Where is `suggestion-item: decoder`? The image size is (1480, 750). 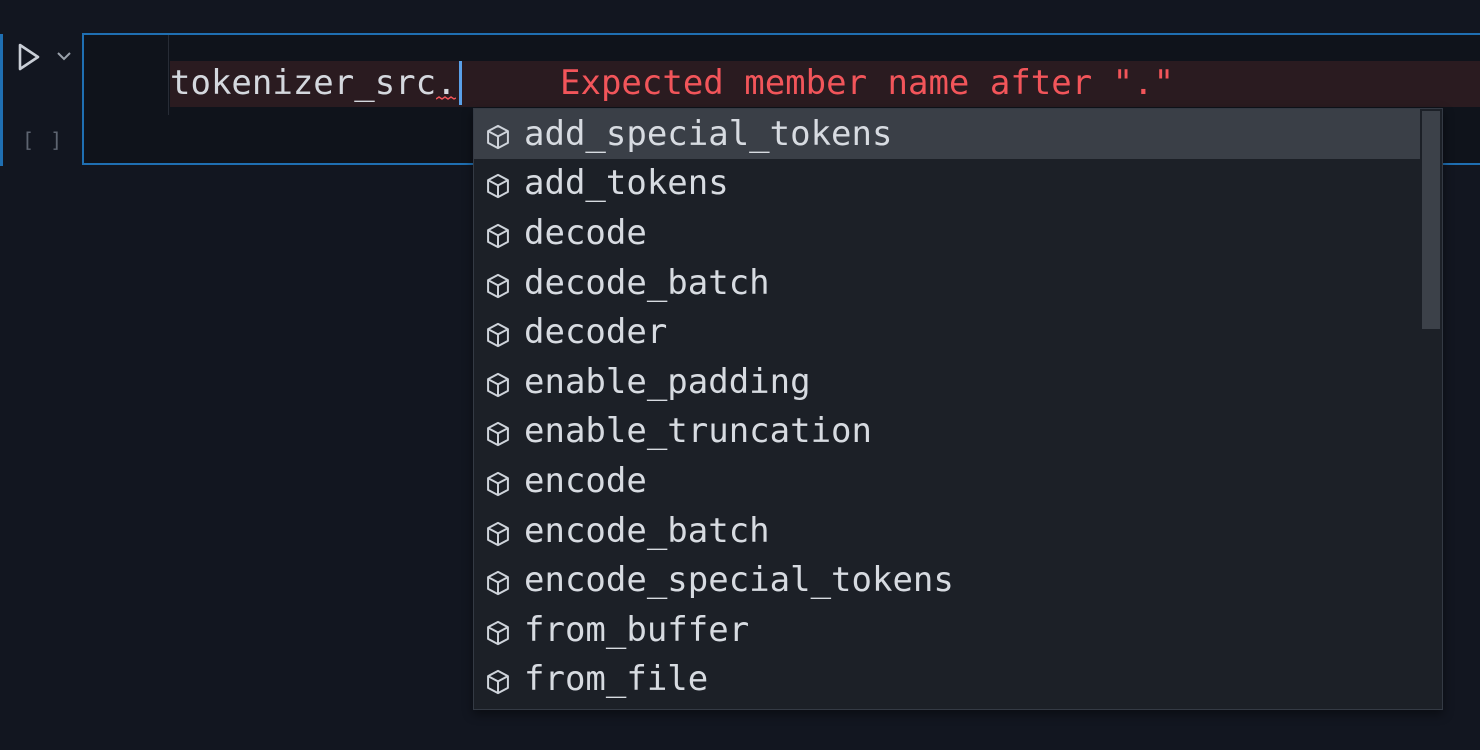
suggestion-item: decoder is located at coordinates (947, 332).